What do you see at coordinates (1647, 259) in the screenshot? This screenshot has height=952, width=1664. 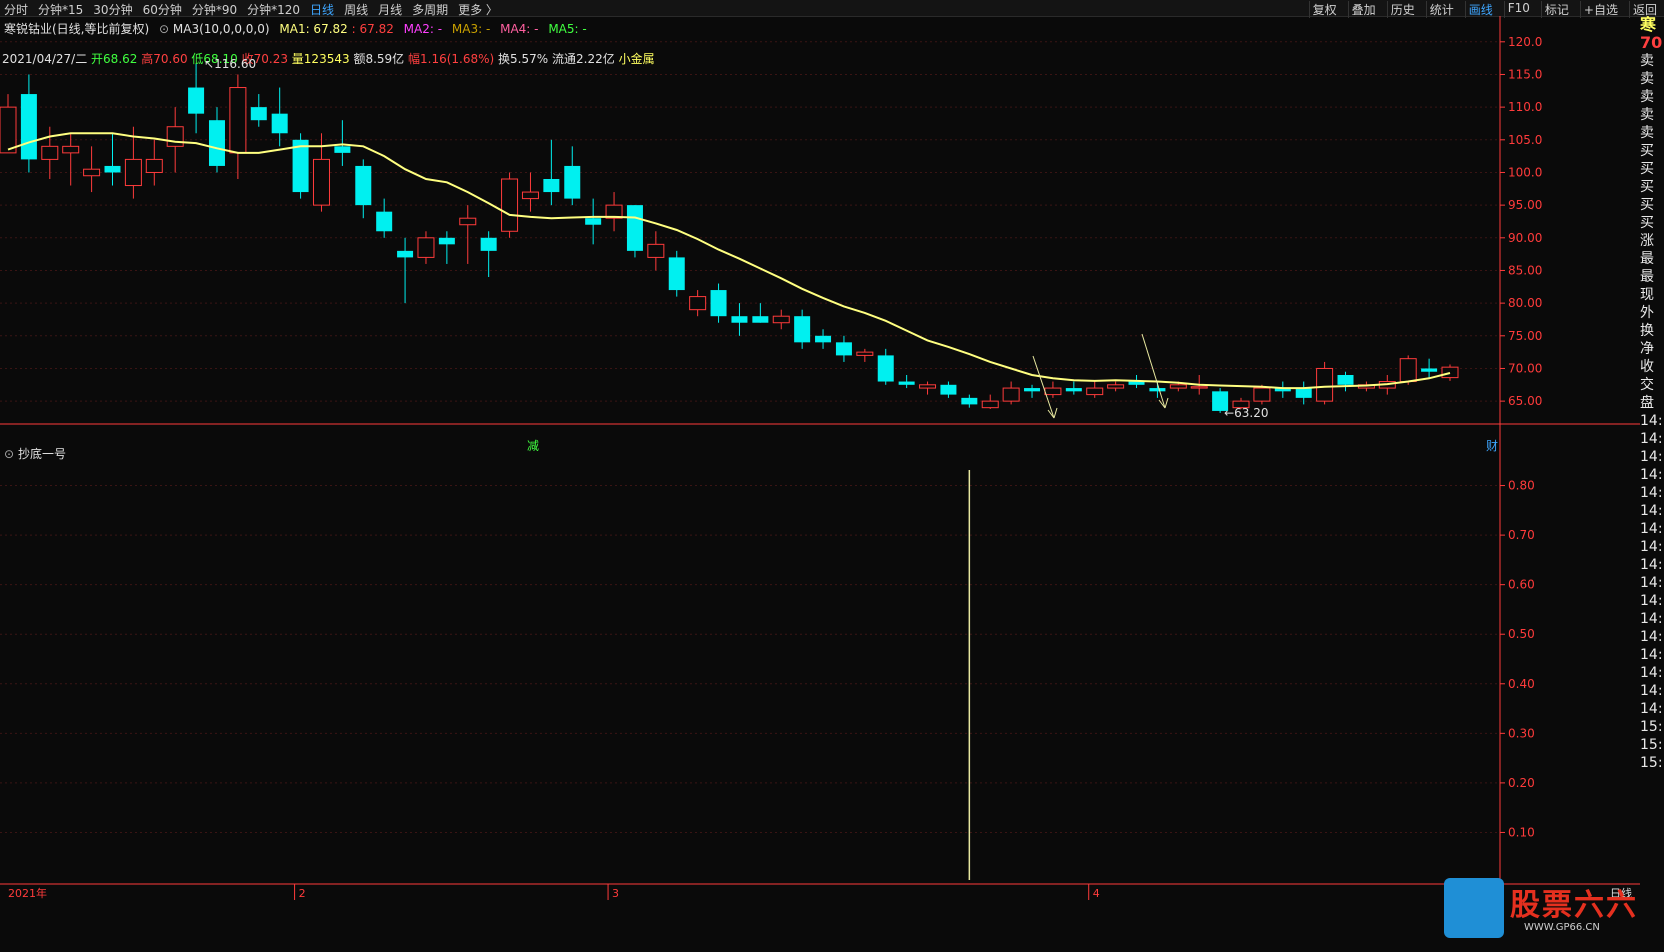 I see `side-label: 最` at bounding box center [1647, 259].